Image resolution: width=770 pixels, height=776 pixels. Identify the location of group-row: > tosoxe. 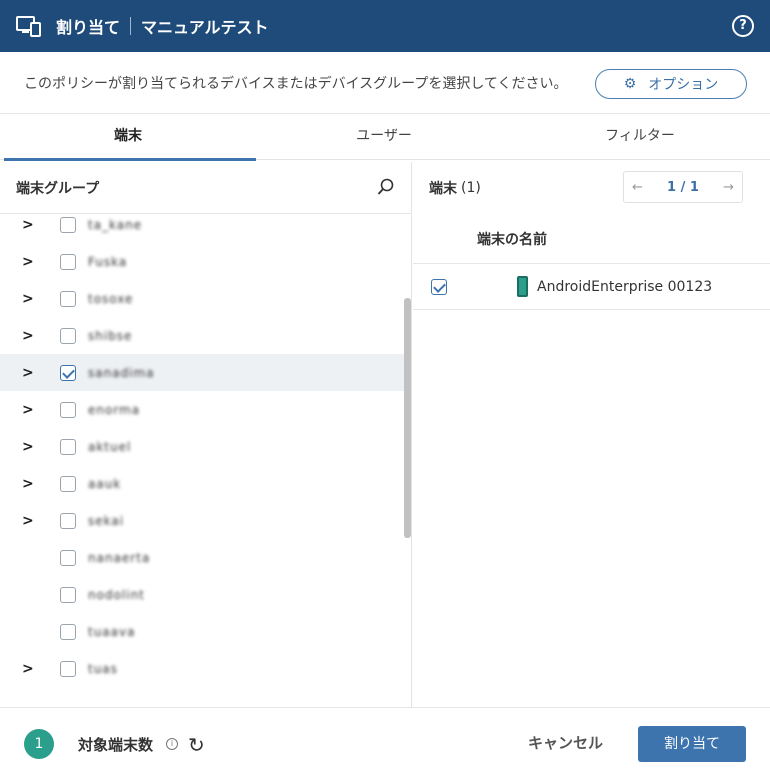
(202, 298).